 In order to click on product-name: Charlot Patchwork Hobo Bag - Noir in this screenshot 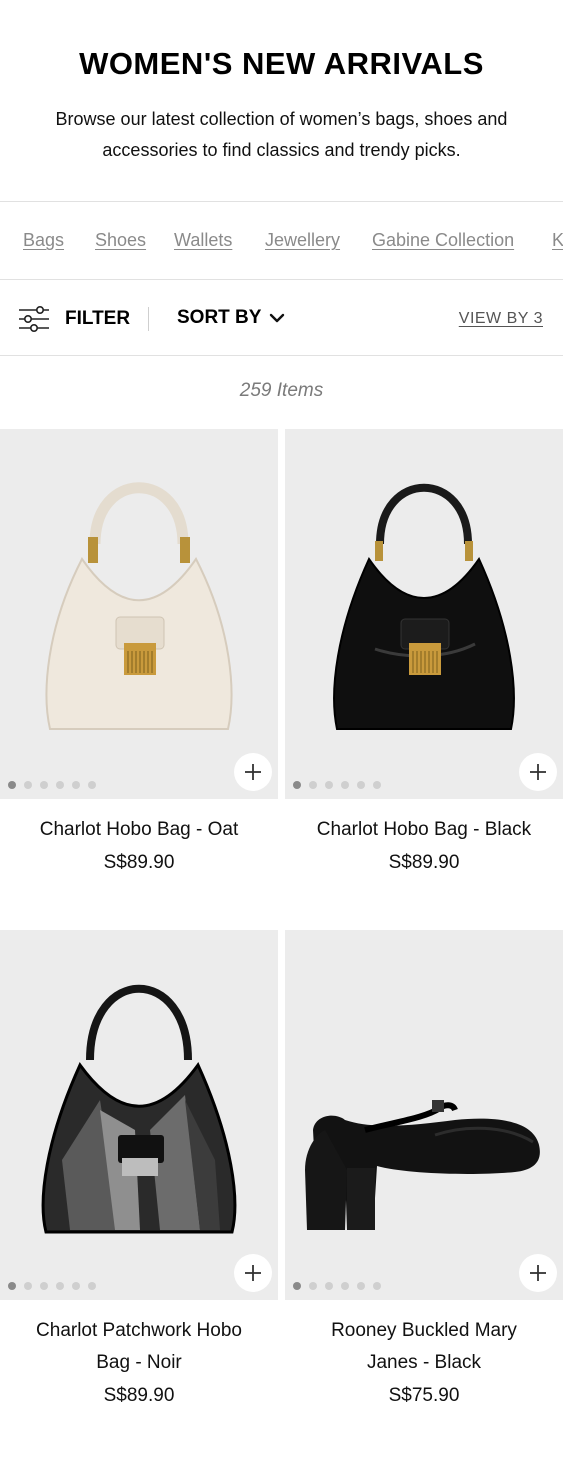, I will do `click(139, 1347)`.